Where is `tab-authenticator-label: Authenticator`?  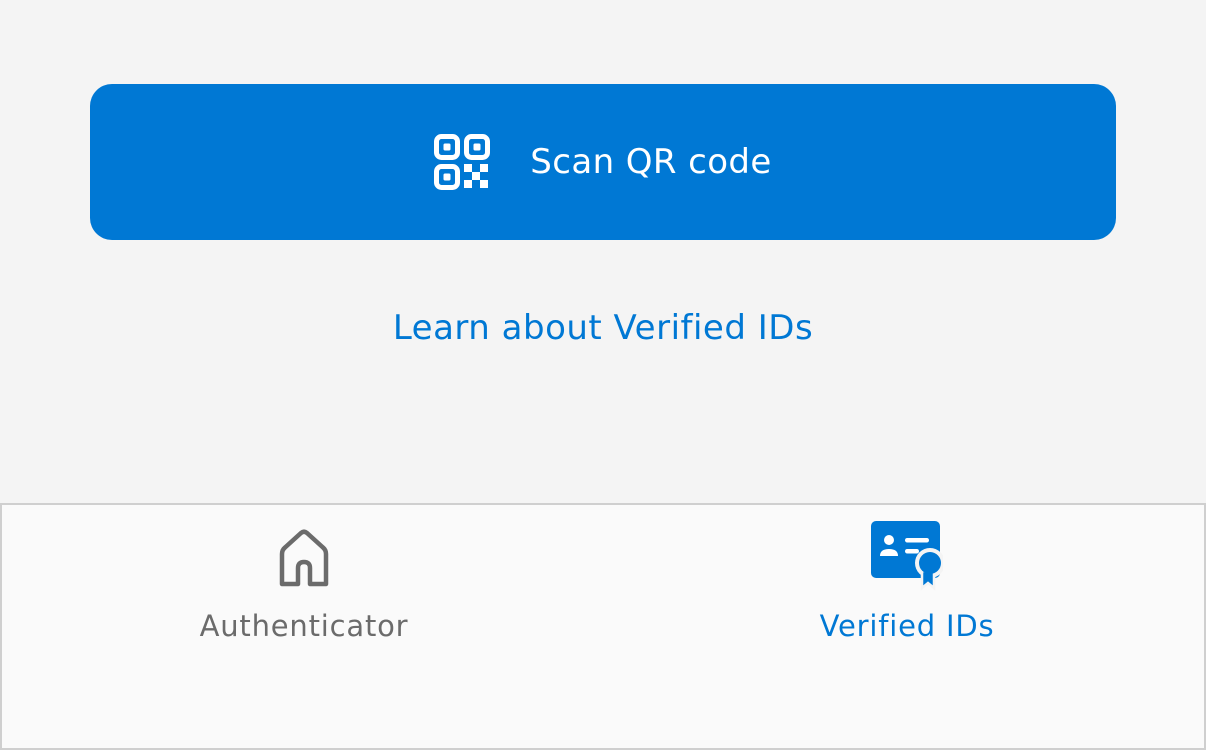 tab-authenticator-label: Authenticator is located at coordinates (304, 626).